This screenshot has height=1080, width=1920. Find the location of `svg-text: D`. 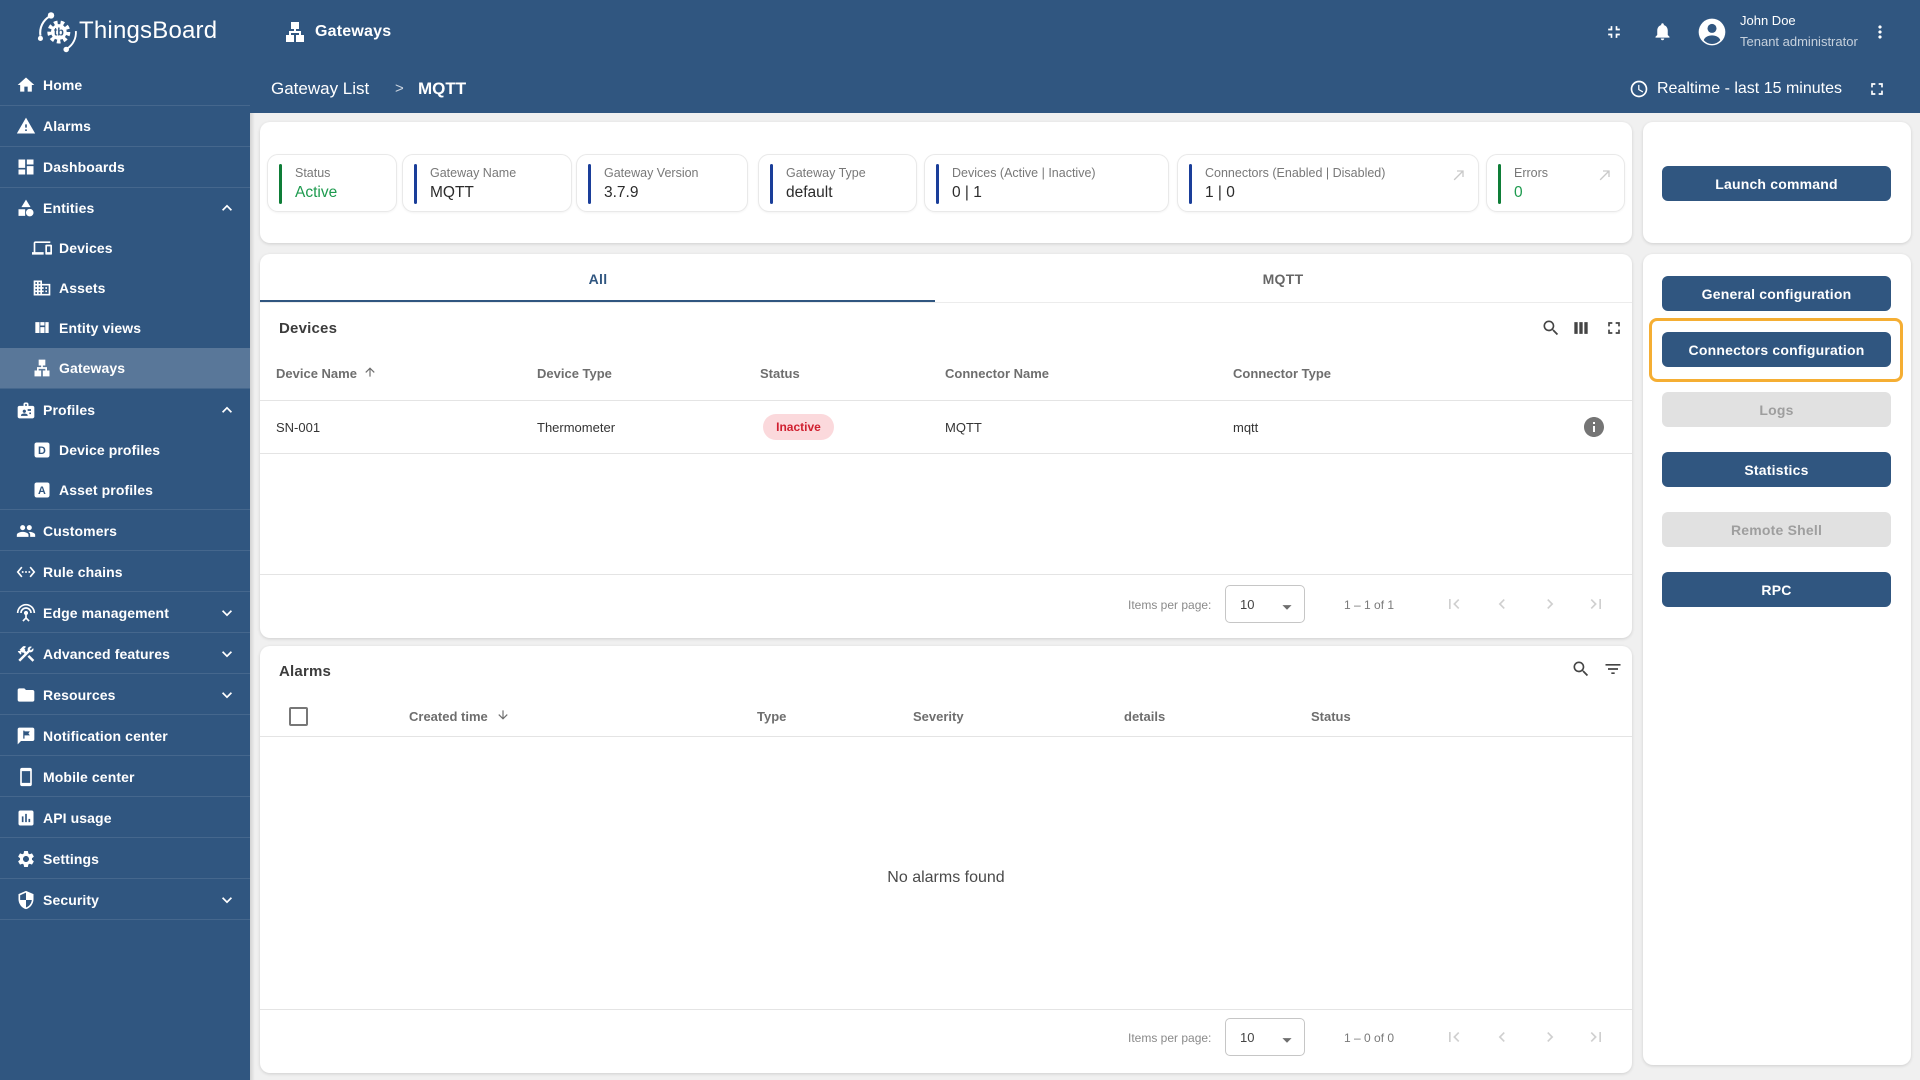

svg-text: D is located at coordinates (42, 451).